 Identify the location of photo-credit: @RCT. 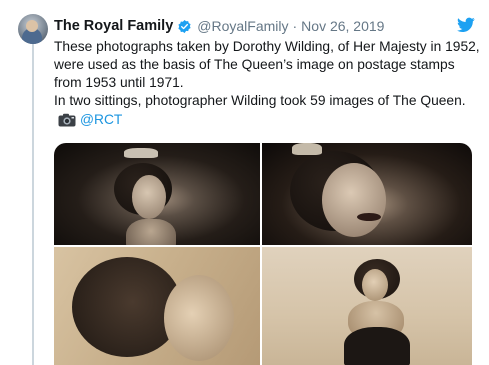
(269, 120).